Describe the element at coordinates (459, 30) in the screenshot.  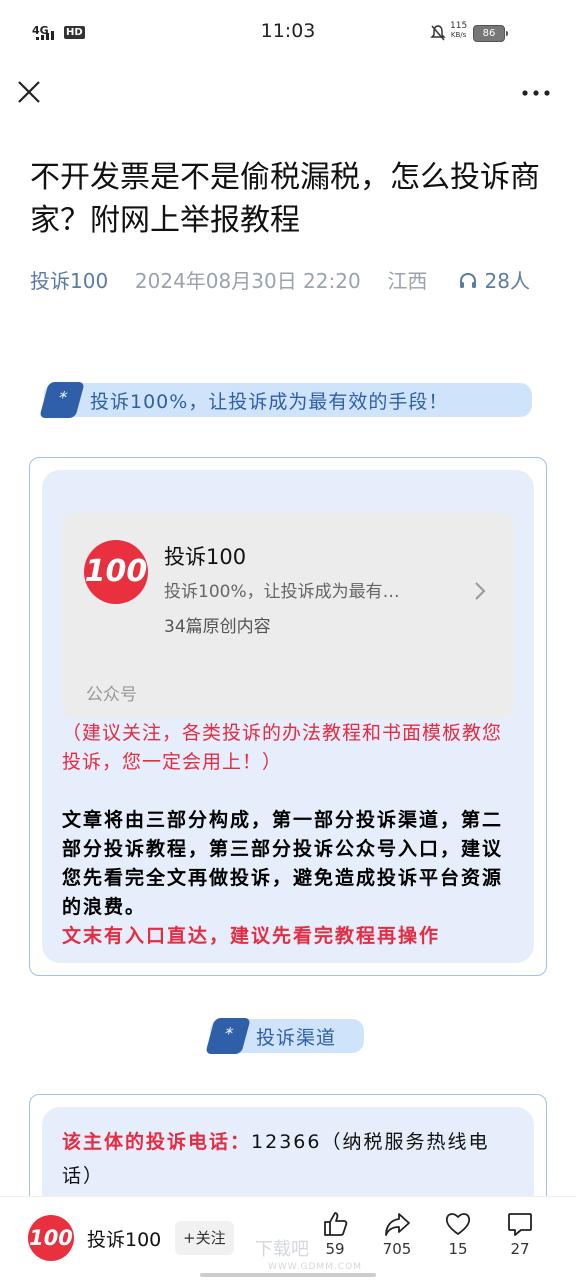
I see `net-speed: 115 KB/s` at that location.